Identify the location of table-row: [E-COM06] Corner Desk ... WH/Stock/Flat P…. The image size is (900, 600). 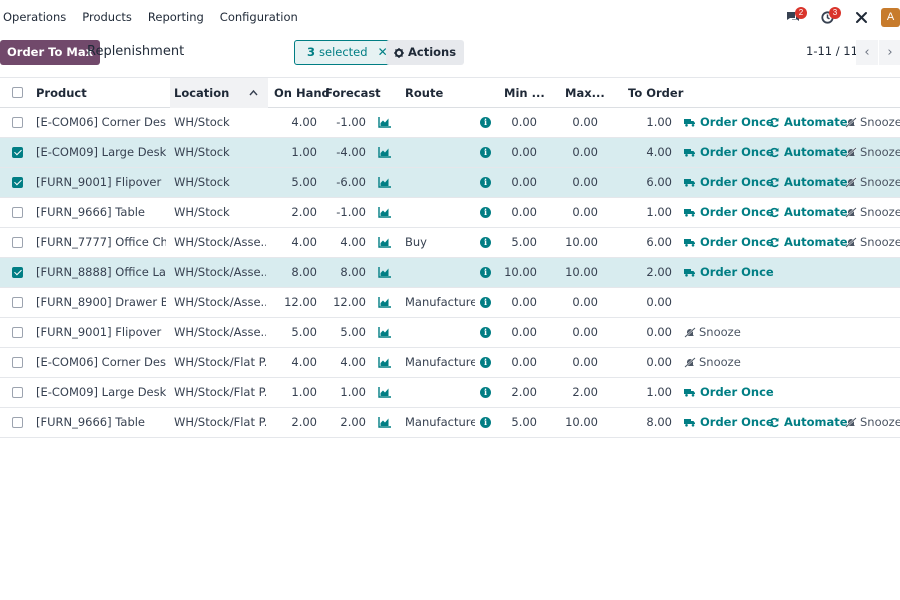
(450, 363).